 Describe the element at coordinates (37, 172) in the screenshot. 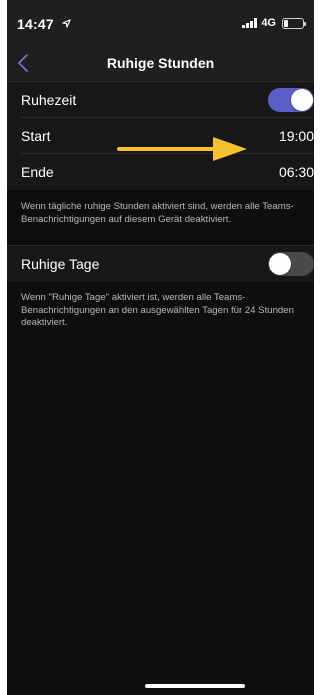

I see `end-time-label: Ende` at that location.